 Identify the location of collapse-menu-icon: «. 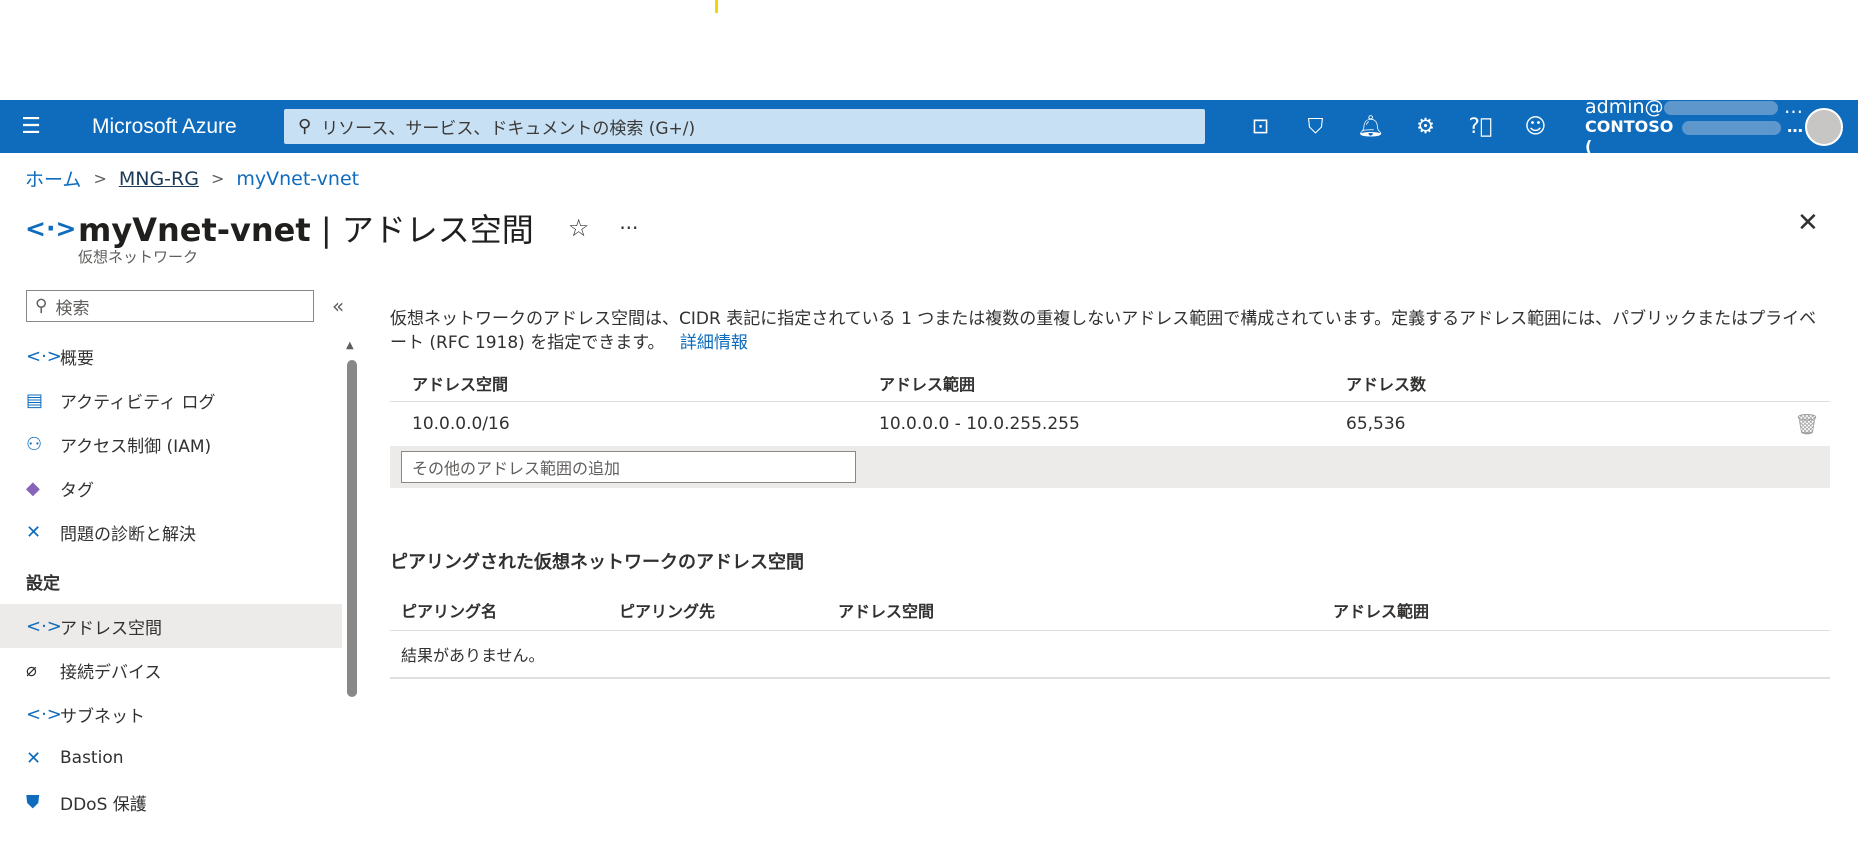
(338, 306).